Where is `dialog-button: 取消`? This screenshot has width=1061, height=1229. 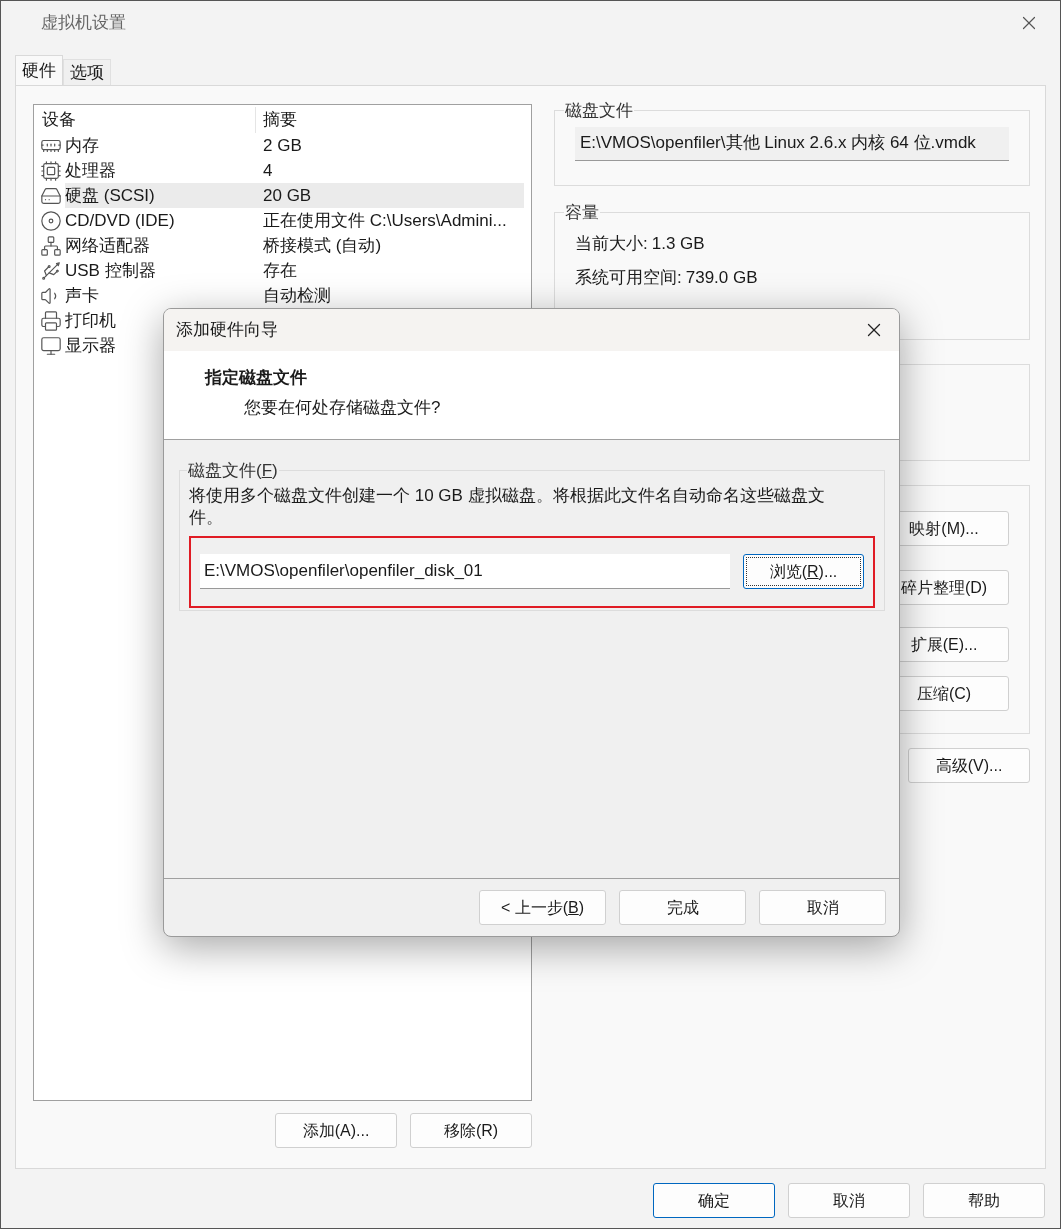 dialog-button: 取消 is located at coordinates (849, 1200).